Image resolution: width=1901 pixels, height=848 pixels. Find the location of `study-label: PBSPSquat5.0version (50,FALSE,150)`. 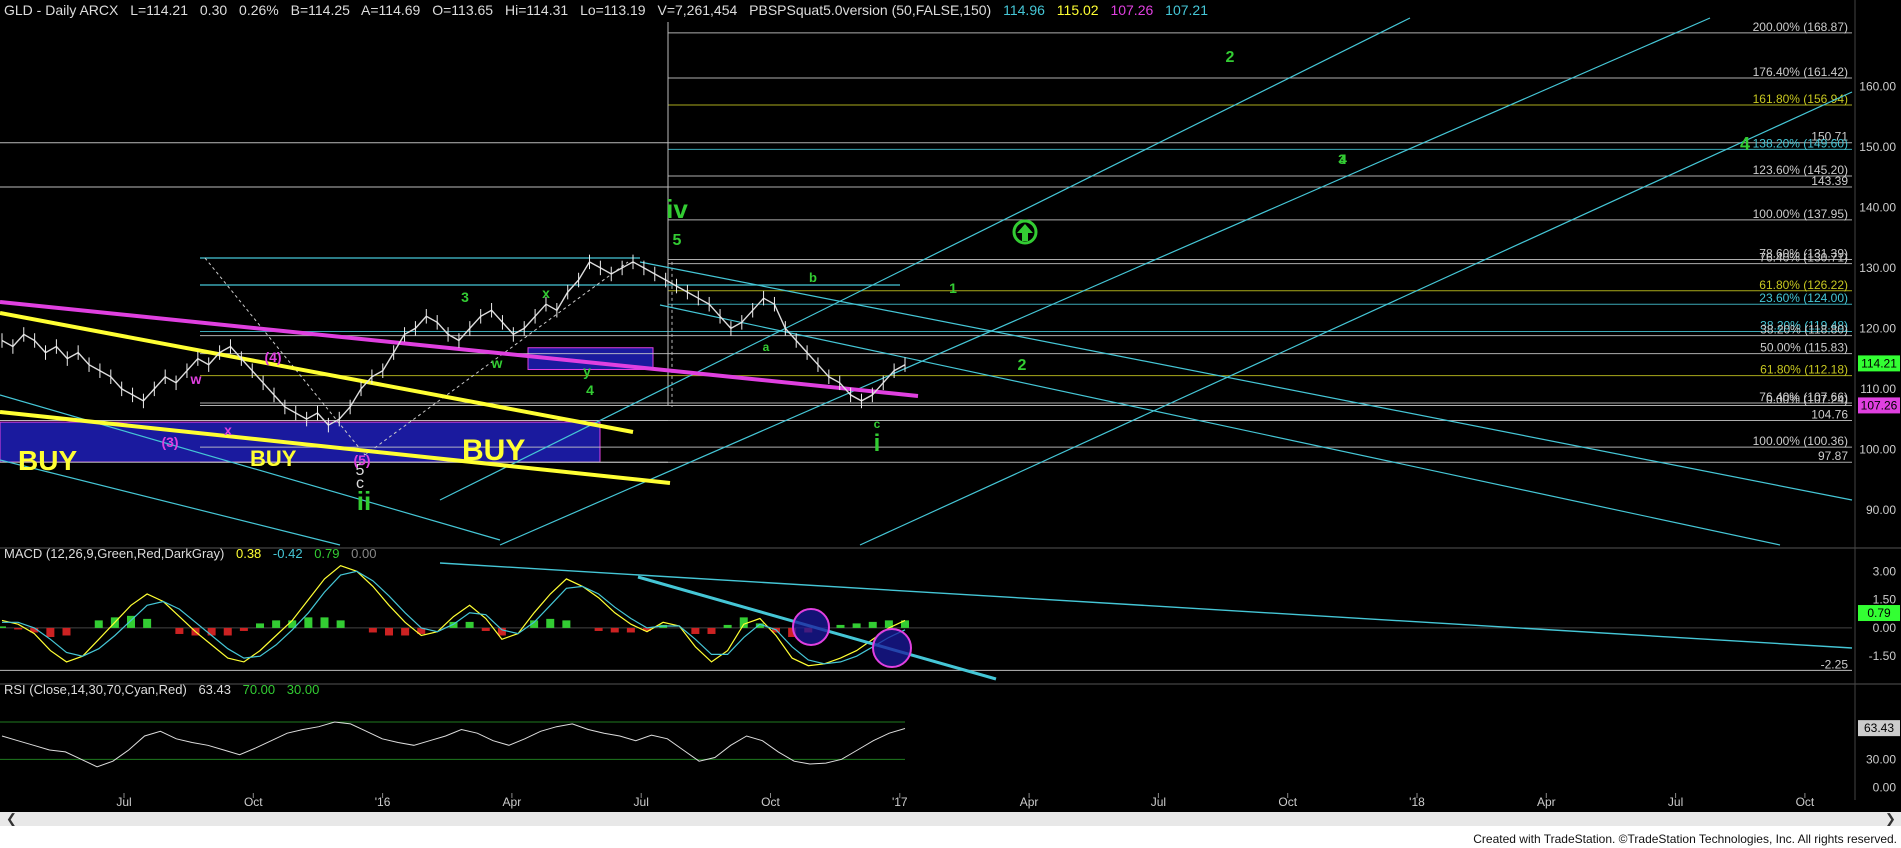

study-label: PBSPSquat5.0version (50,FALSE,150) is located at coordinates (870, 10).